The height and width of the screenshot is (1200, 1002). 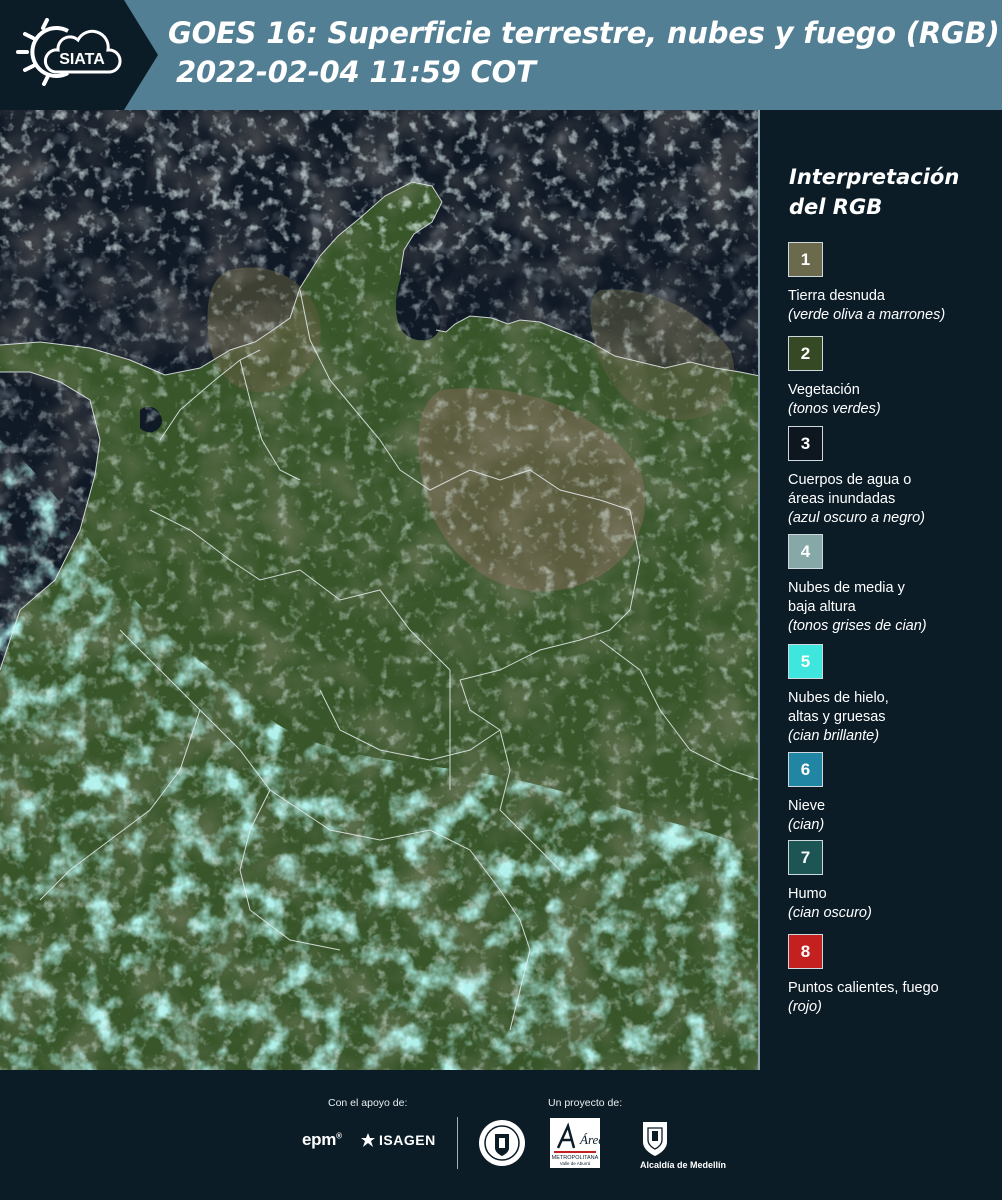 I want to click on legend-swatch-2: 2, so click(x=805, y=353).